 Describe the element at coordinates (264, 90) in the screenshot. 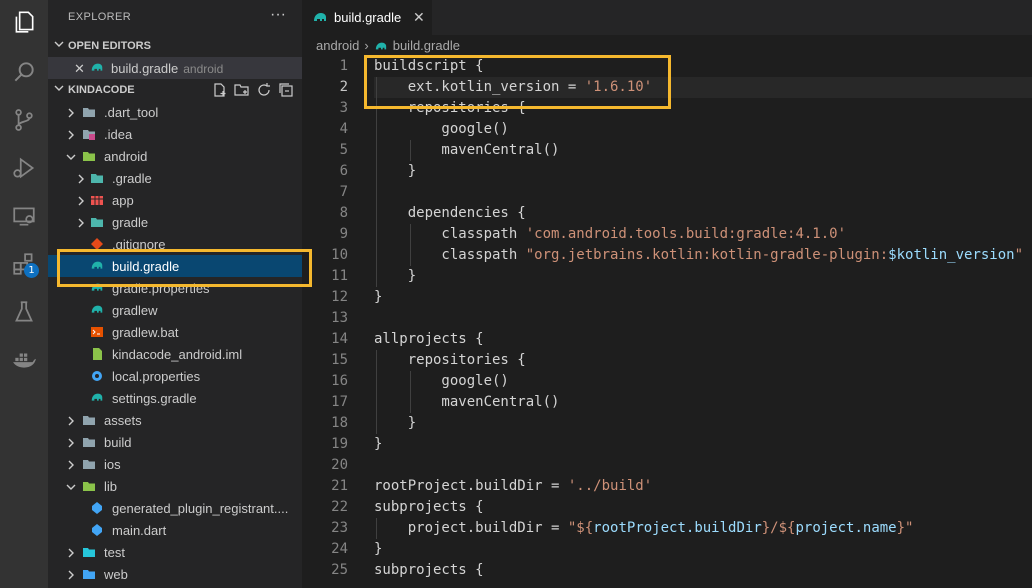

I see `refresh-icon` at that location.